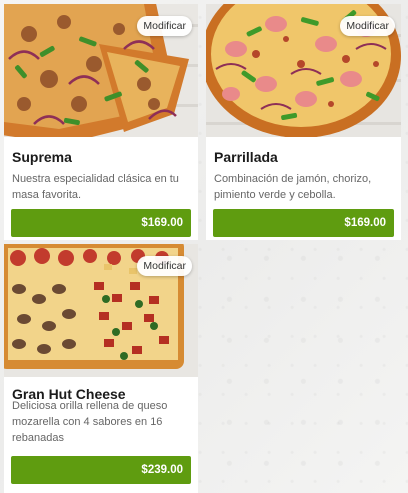 The height and width of the screenshot is (493, 408). What do you see at coordinates (42, 157) in the screenshot?
I see `product-title: Suprema` at bounding box center [42, 157].